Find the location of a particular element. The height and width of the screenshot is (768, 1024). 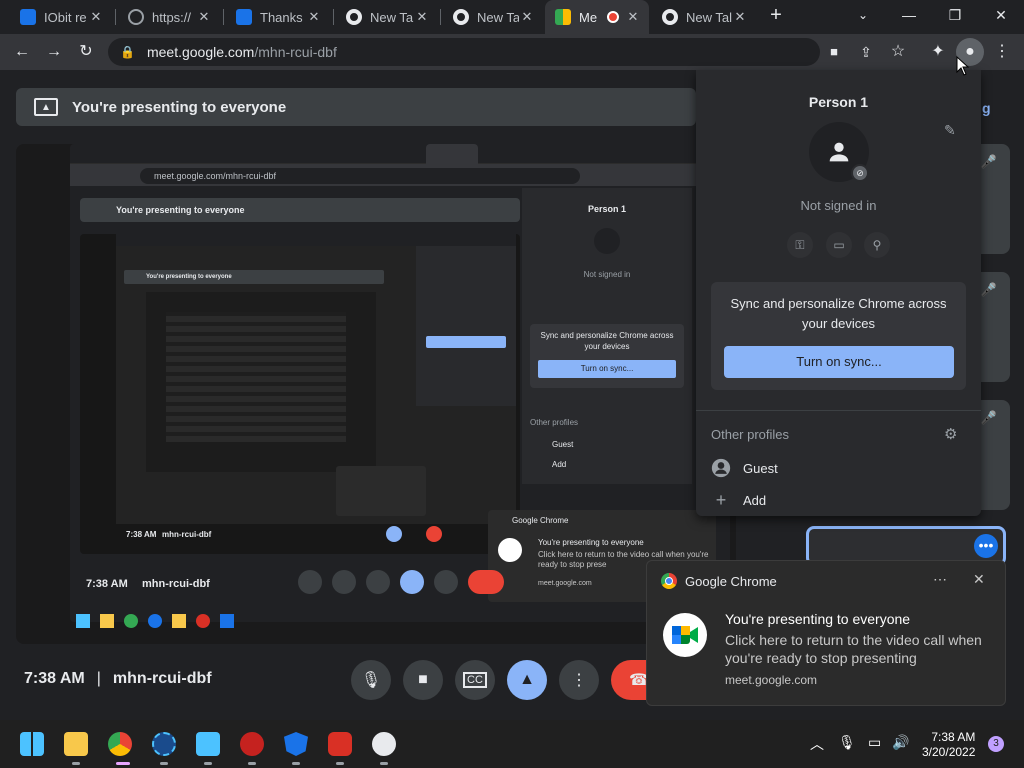

iobit-app-icon is located at coordinates (164, 744).